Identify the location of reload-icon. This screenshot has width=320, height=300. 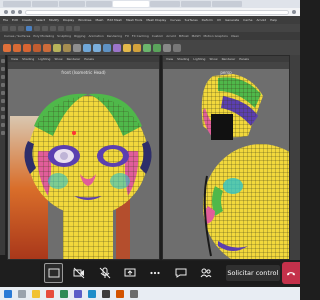
(20, 12).